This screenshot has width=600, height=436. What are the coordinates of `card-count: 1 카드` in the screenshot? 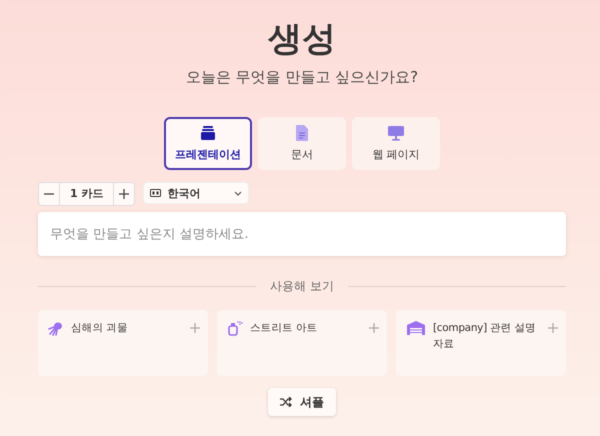 It's located at (86, 194).